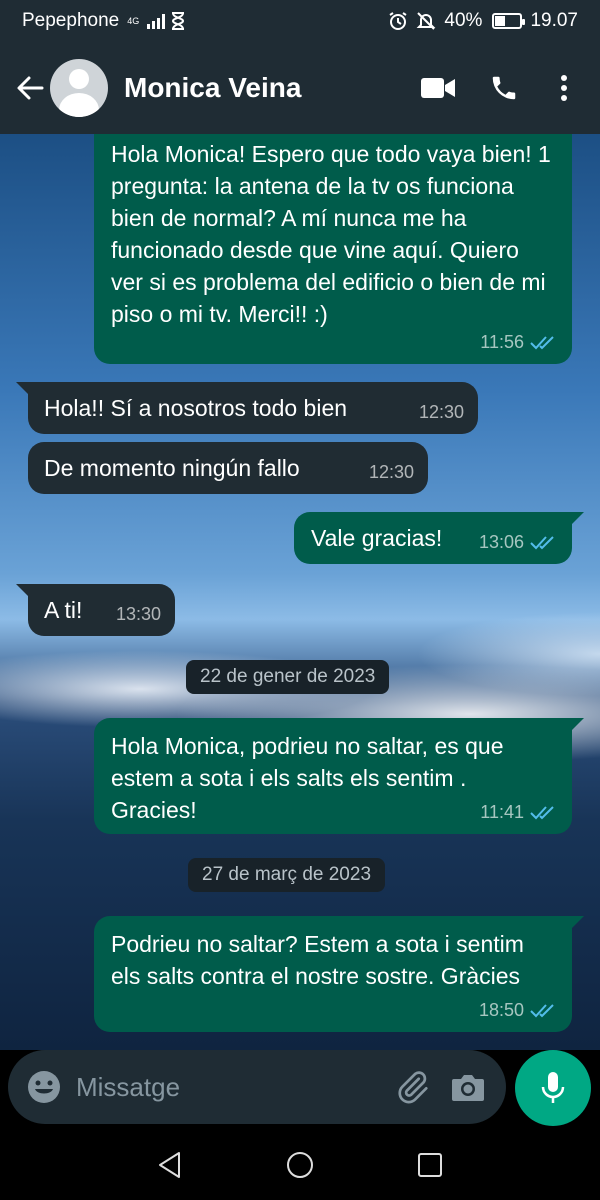  I want to click on nav-back-icon, so click(169, 1165).